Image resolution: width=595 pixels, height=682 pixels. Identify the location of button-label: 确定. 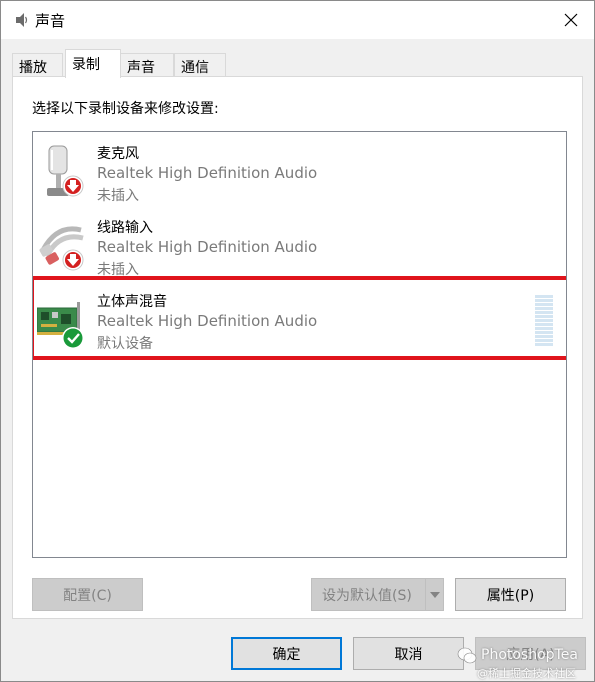
(286, 654).